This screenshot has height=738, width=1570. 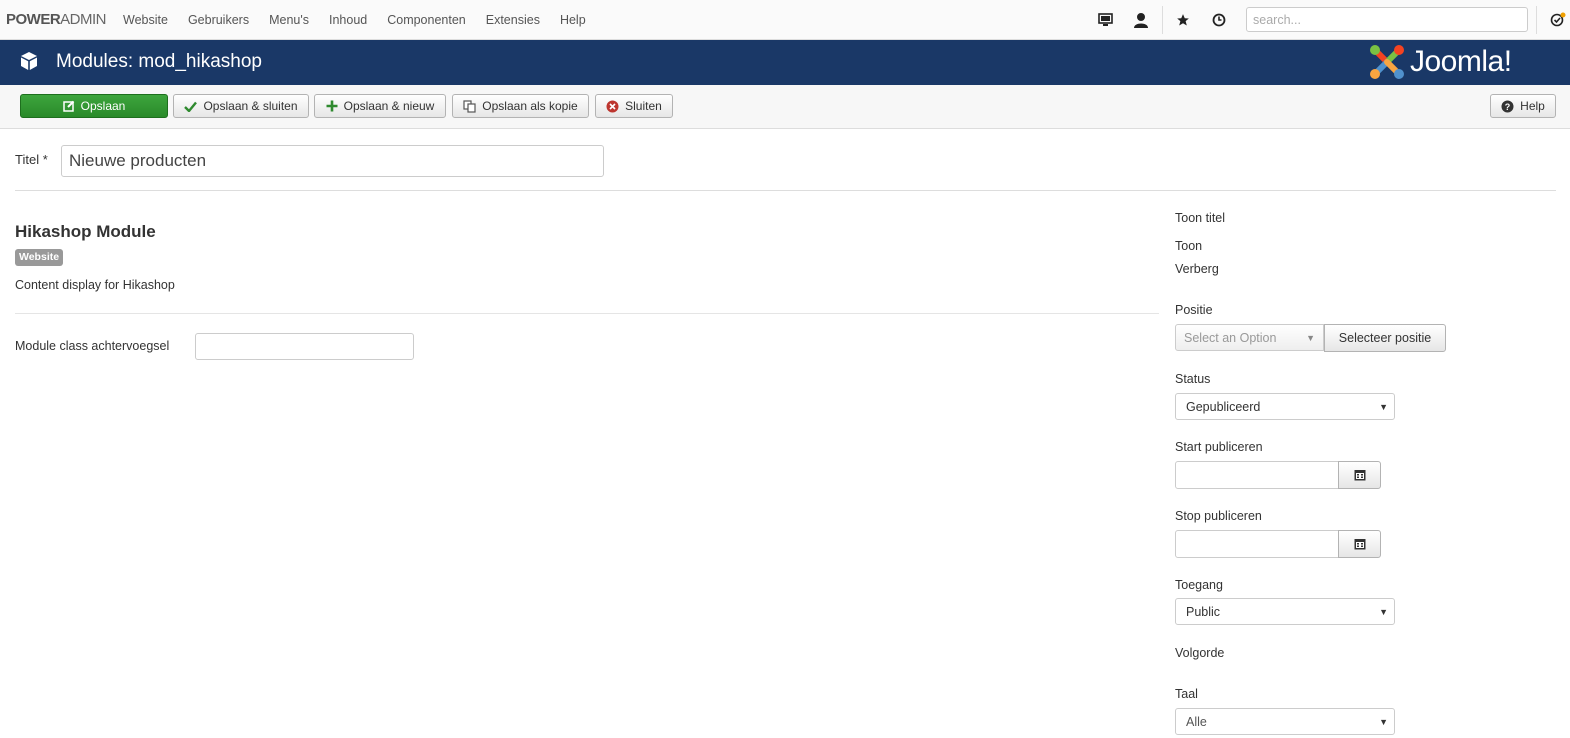 I want to click on star-icon, so click(x=1183, y=20).